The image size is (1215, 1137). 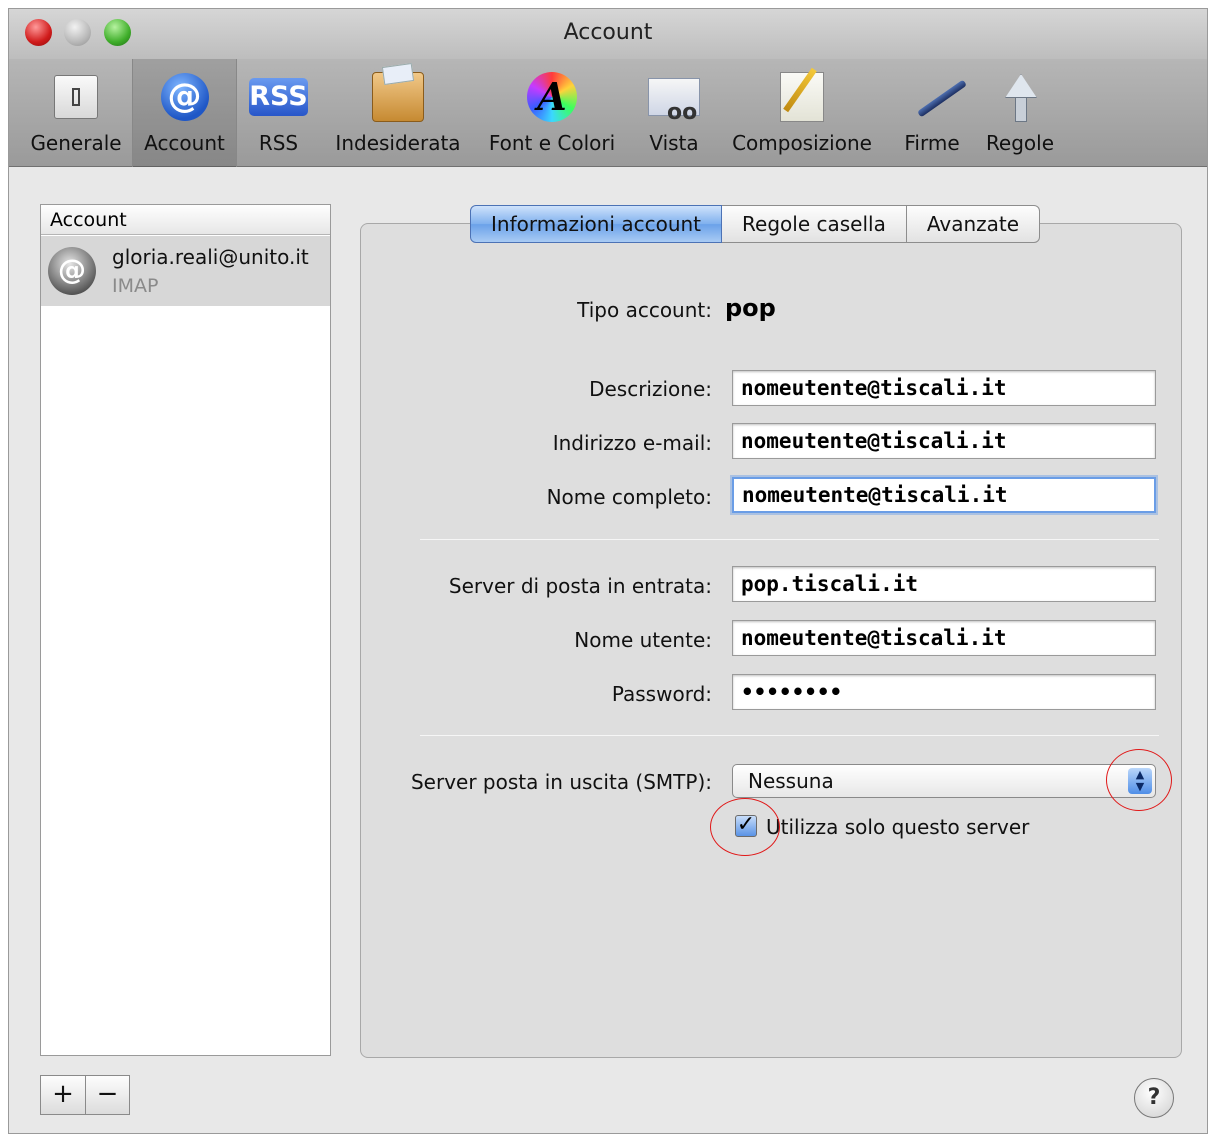 I want to click on account-list-header: Account, so click(x=185, y=220).